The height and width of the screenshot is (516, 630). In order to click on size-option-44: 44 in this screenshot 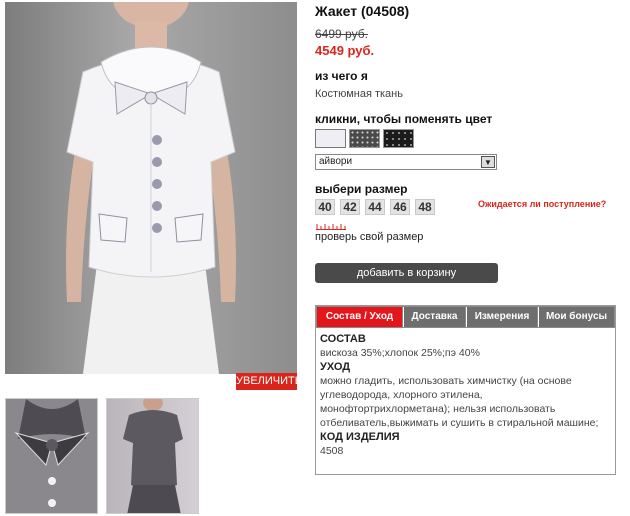, I will do `click(375, 207)`.